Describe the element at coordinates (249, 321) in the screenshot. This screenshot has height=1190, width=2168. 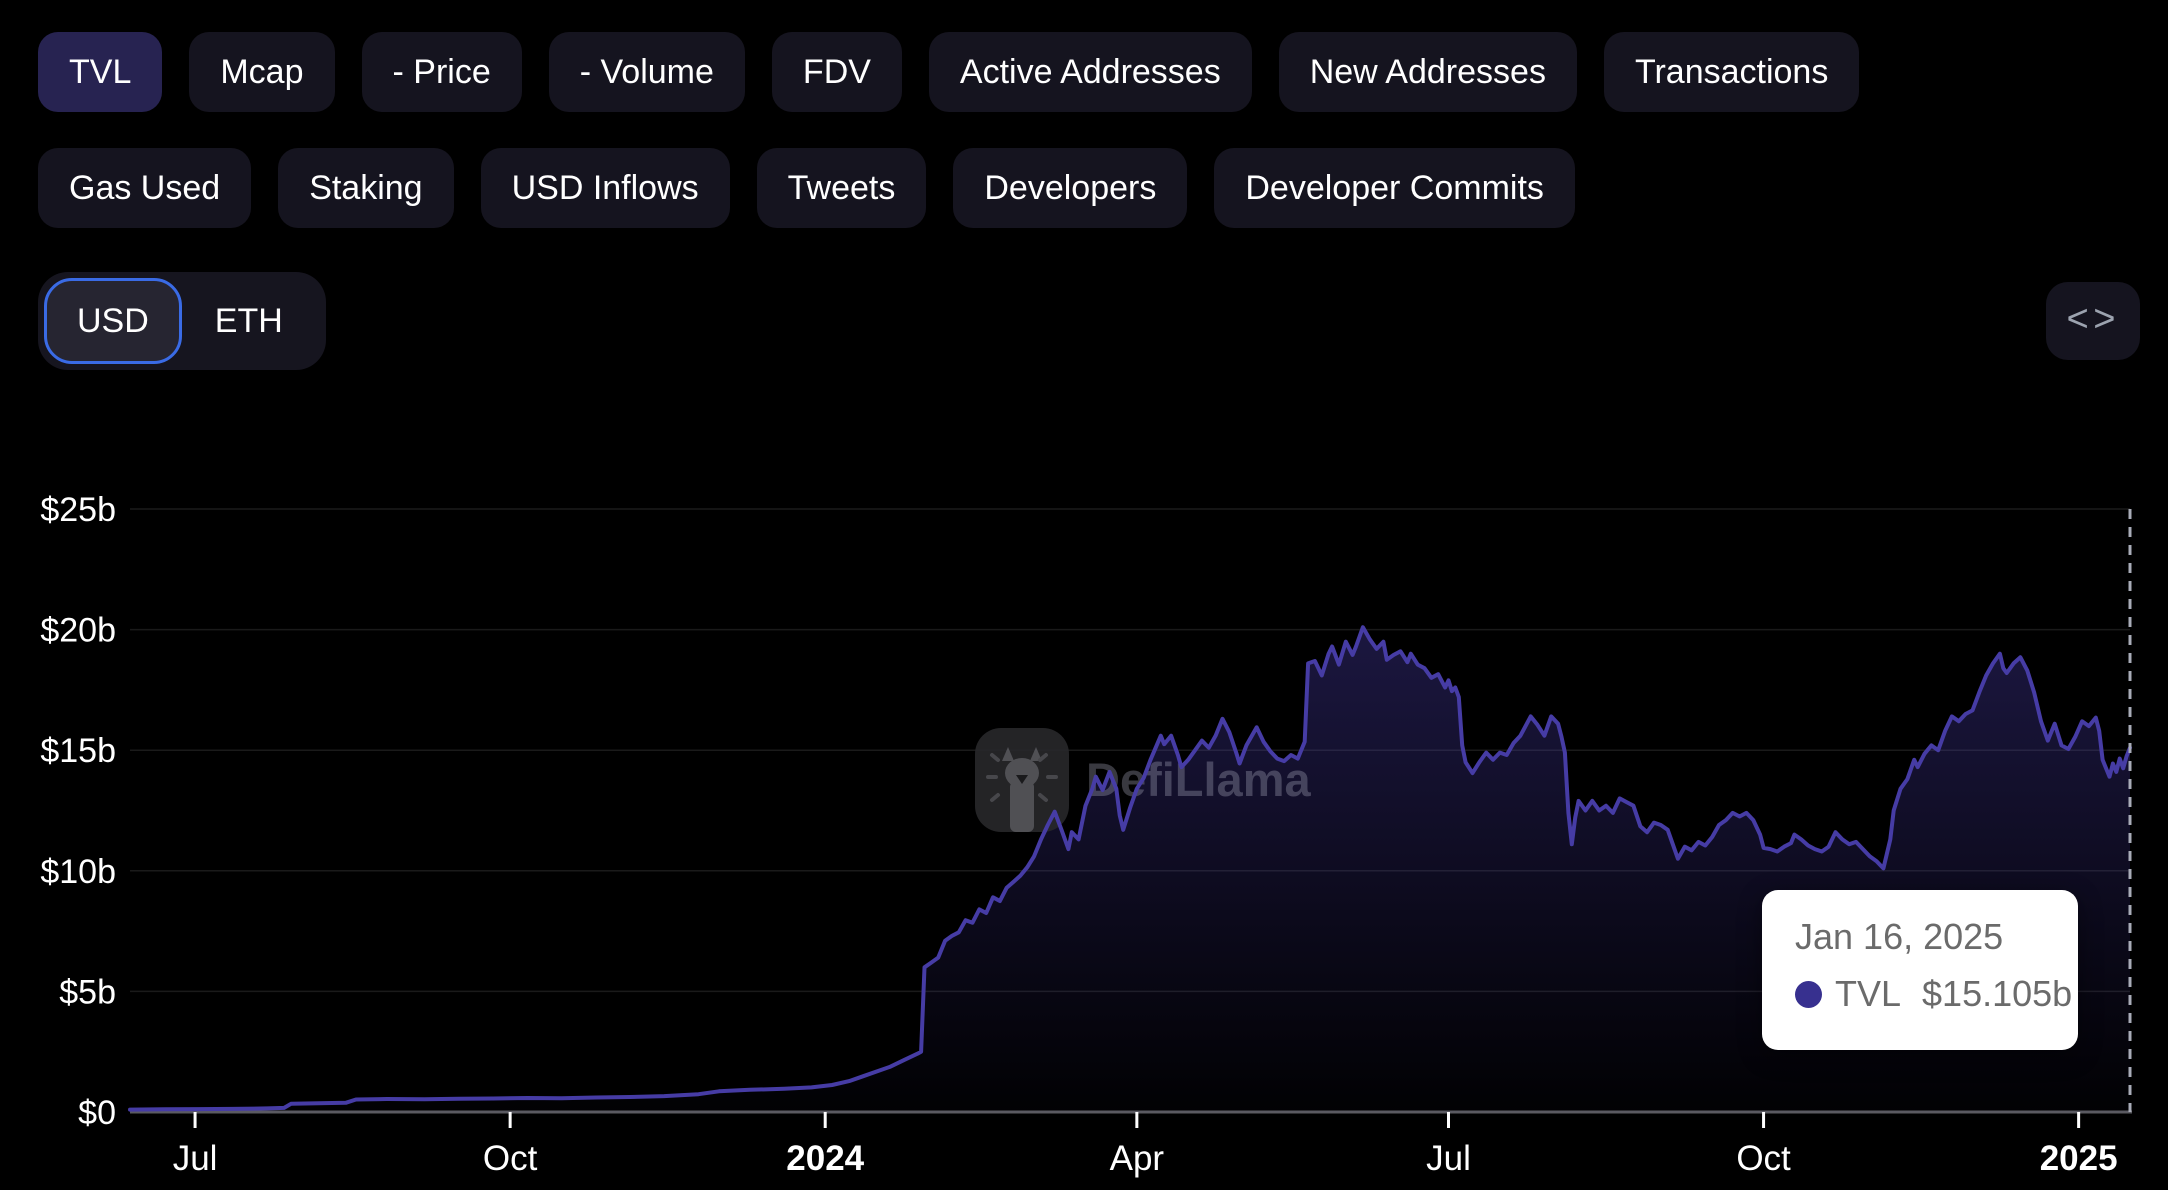
I see `currency-option-eth: ETH` at that location.